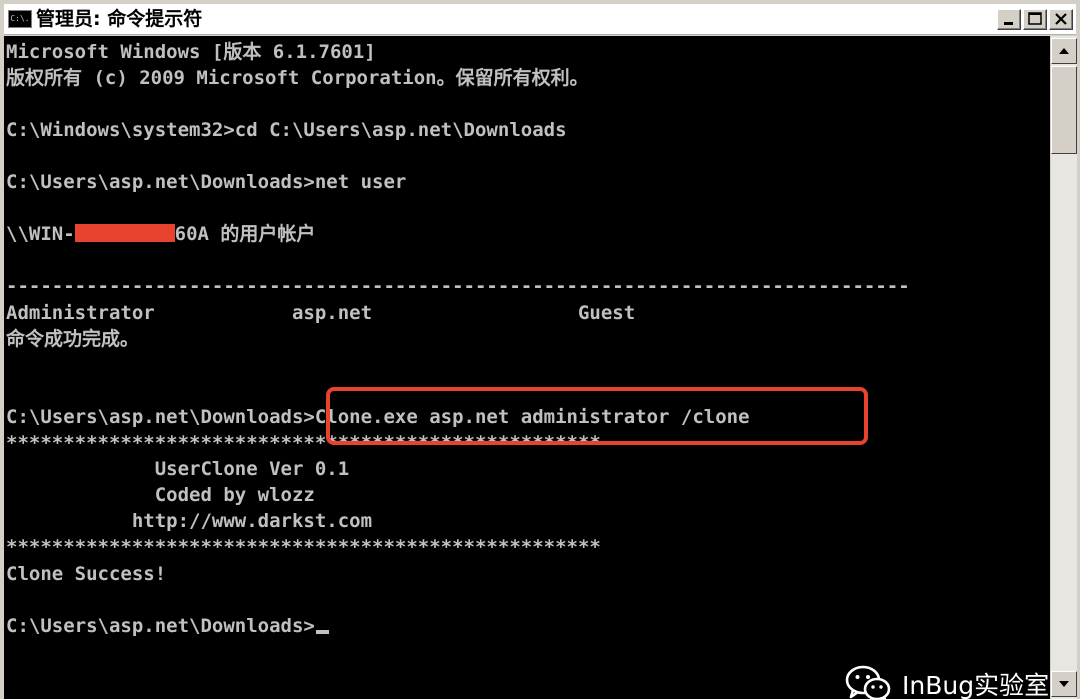  What do you see at coordinates (20, 19) in the screenshot?
I see `cmd-app-icon: C:\.` at bounding box center [20, 19].